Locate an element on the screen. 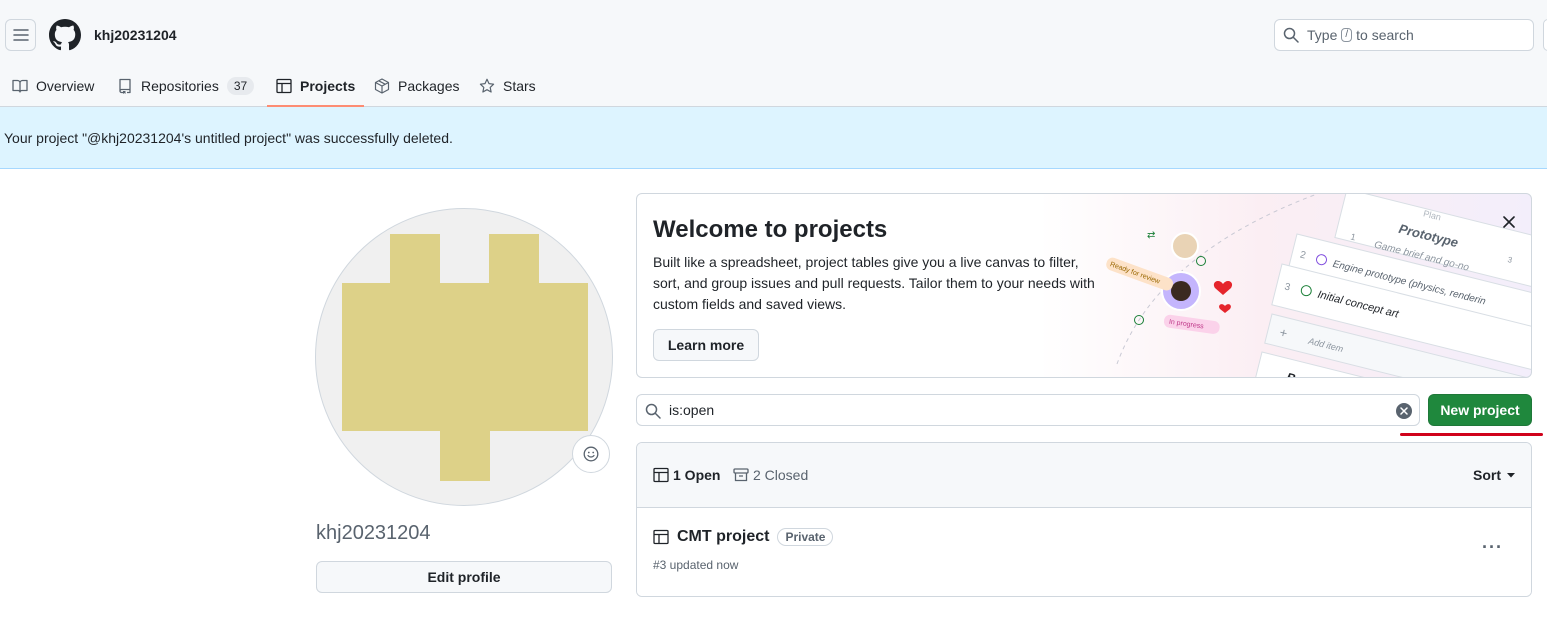 The image size is (1547, 618). archive-icon is located at coordinates (741, 475).